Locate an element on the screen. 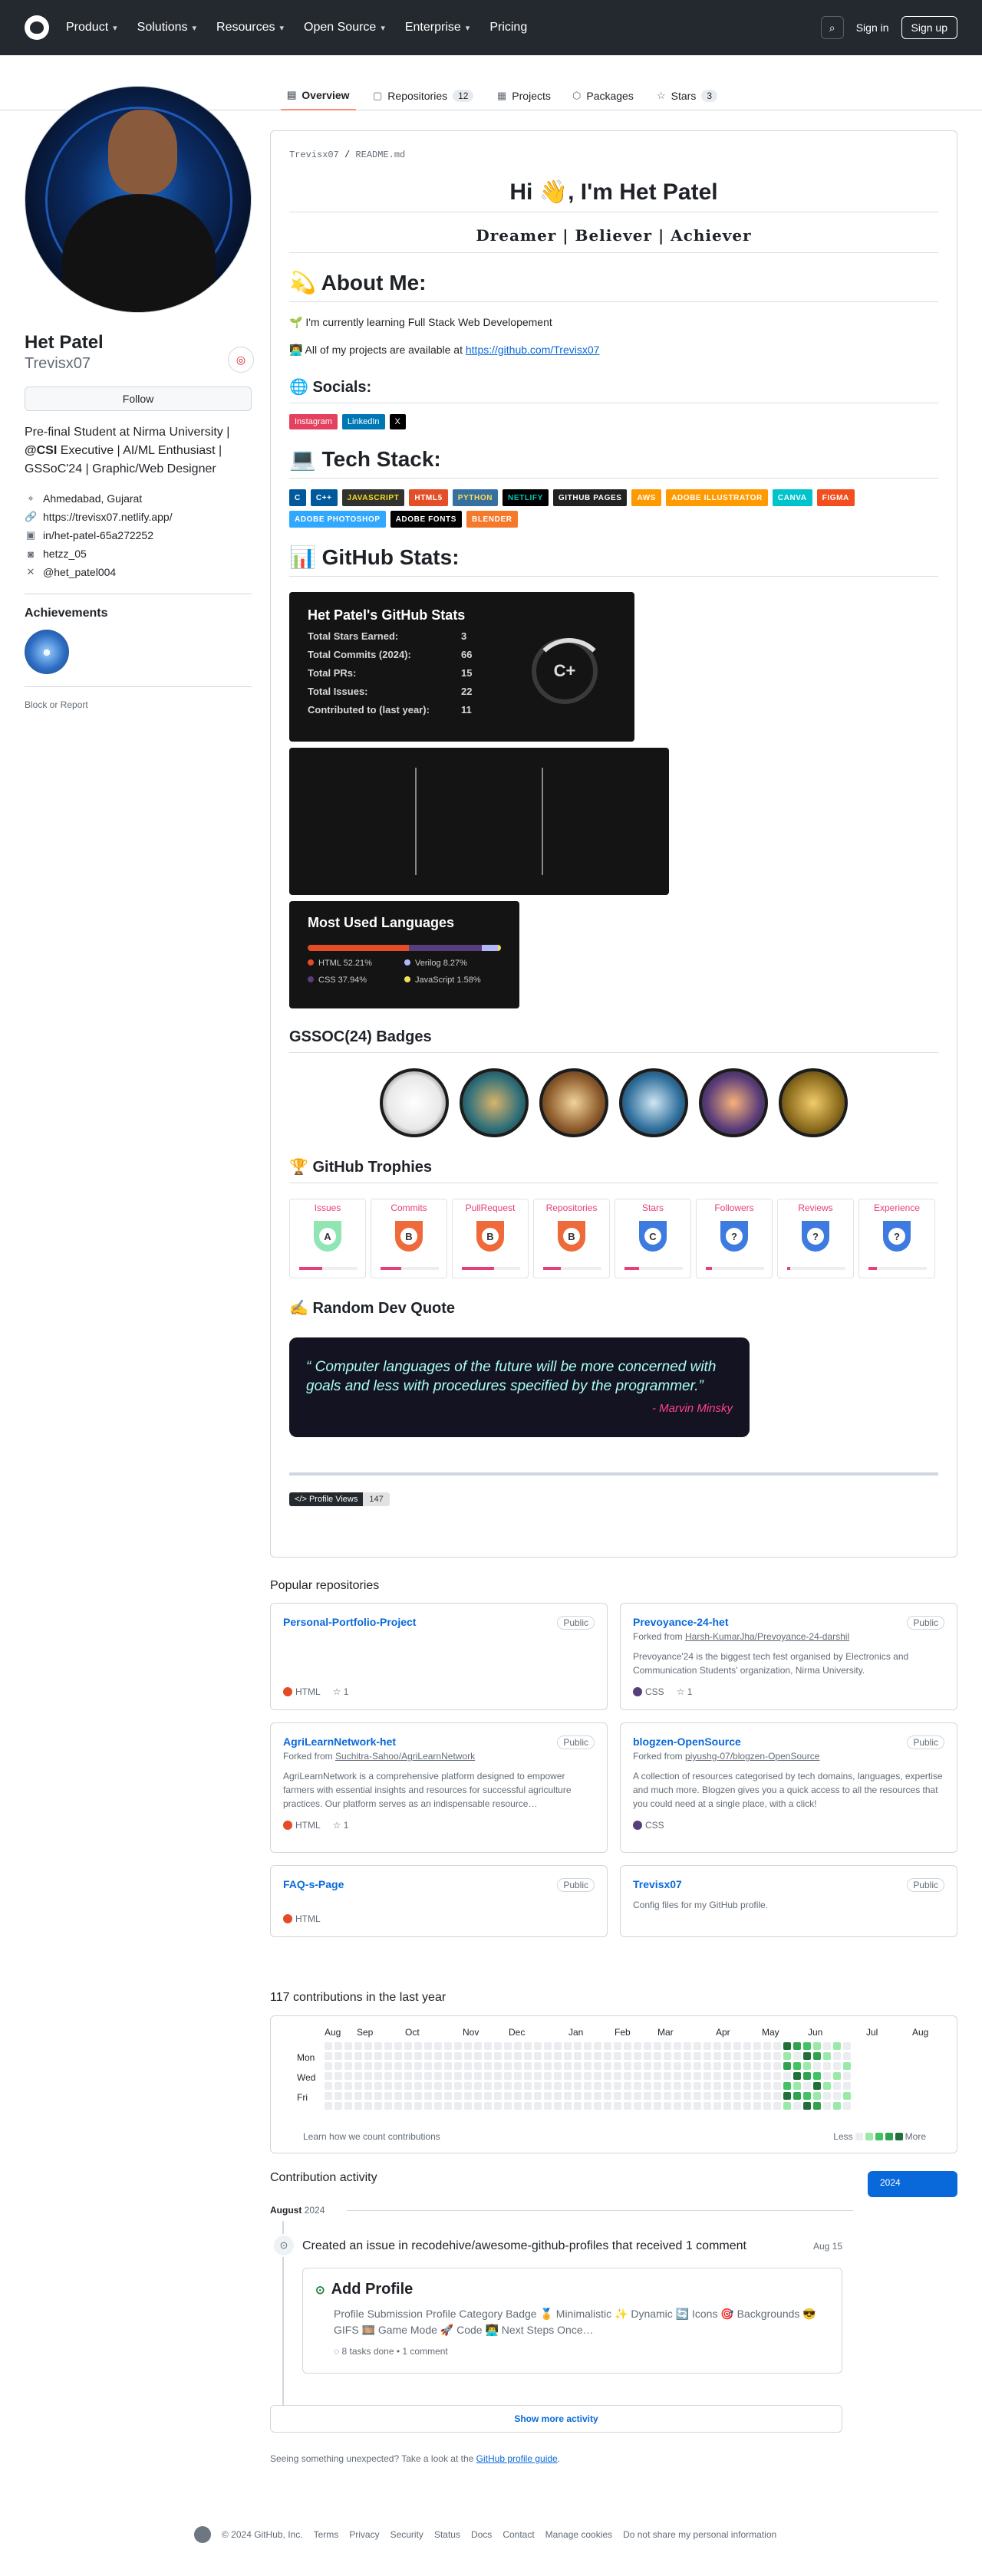  github-logo-icon is located at coordinates (37, 27).